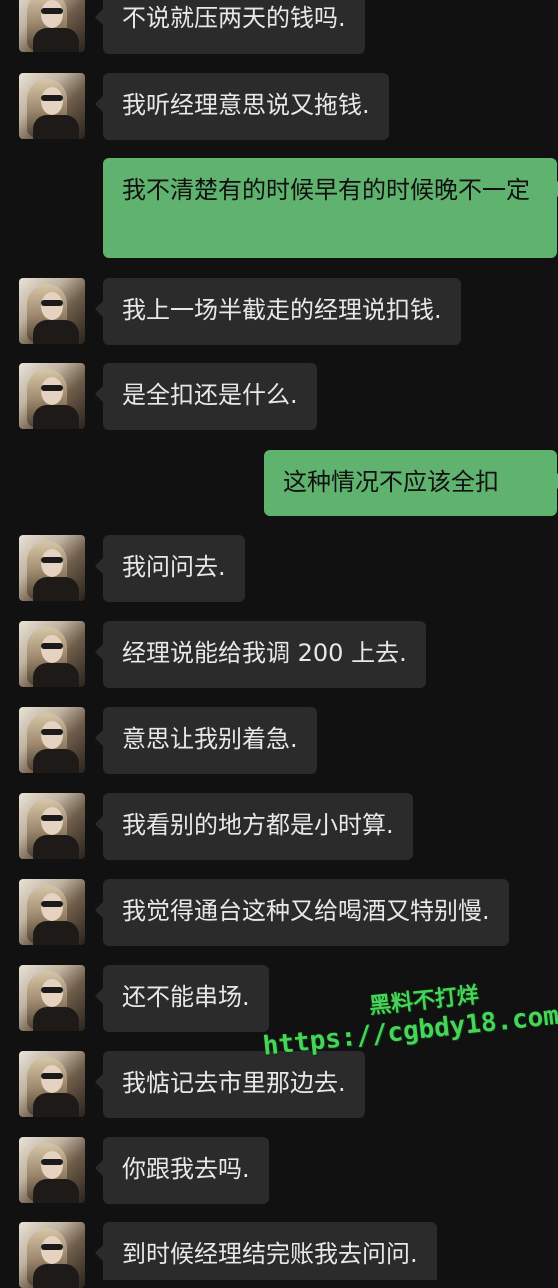  Describe the element at coordinates (411, 483) in the screenshot. I see `outgoing-message-bubble: 这种情况不应该全扣` at that location.